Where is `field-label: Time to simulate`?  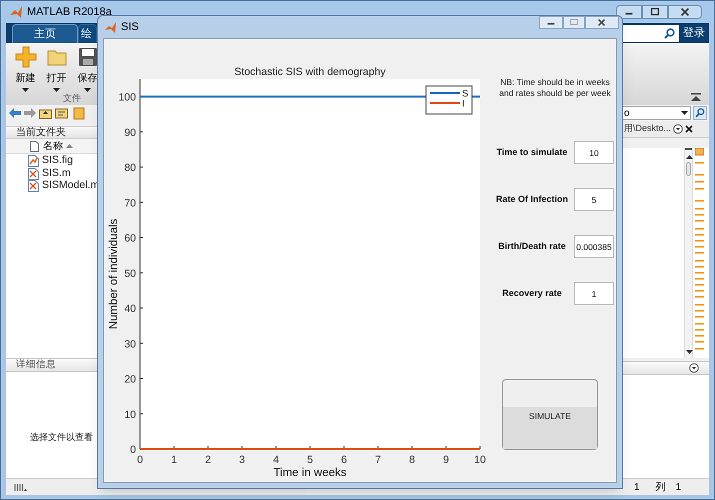 field-label: Time to simulate is located at coordinates (532, 152).